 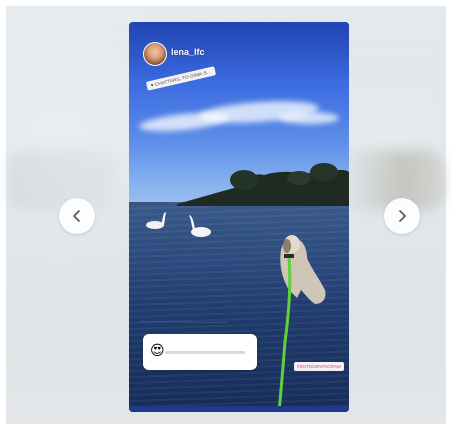 I want to click on hashtag-sticker: #SOTOCENTAGRAM, so click(x=319, y=366).